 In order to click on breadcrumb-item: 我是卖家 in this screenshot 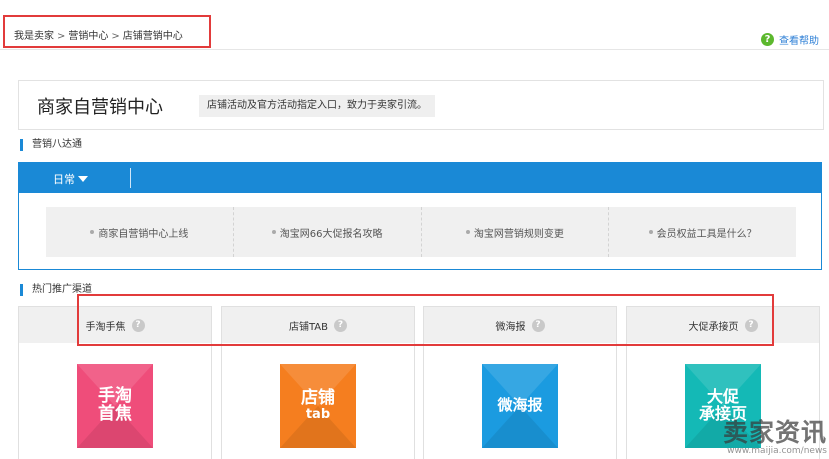, I will do `click(34, 36)`.